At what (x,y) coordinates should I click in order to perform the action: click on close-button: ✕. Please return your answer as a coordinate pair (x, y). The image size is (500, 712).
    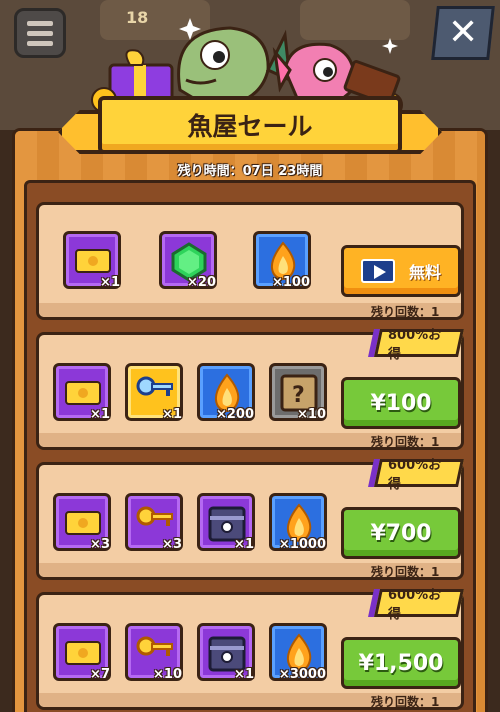
    Looking at the image, I should click on (463, 33).